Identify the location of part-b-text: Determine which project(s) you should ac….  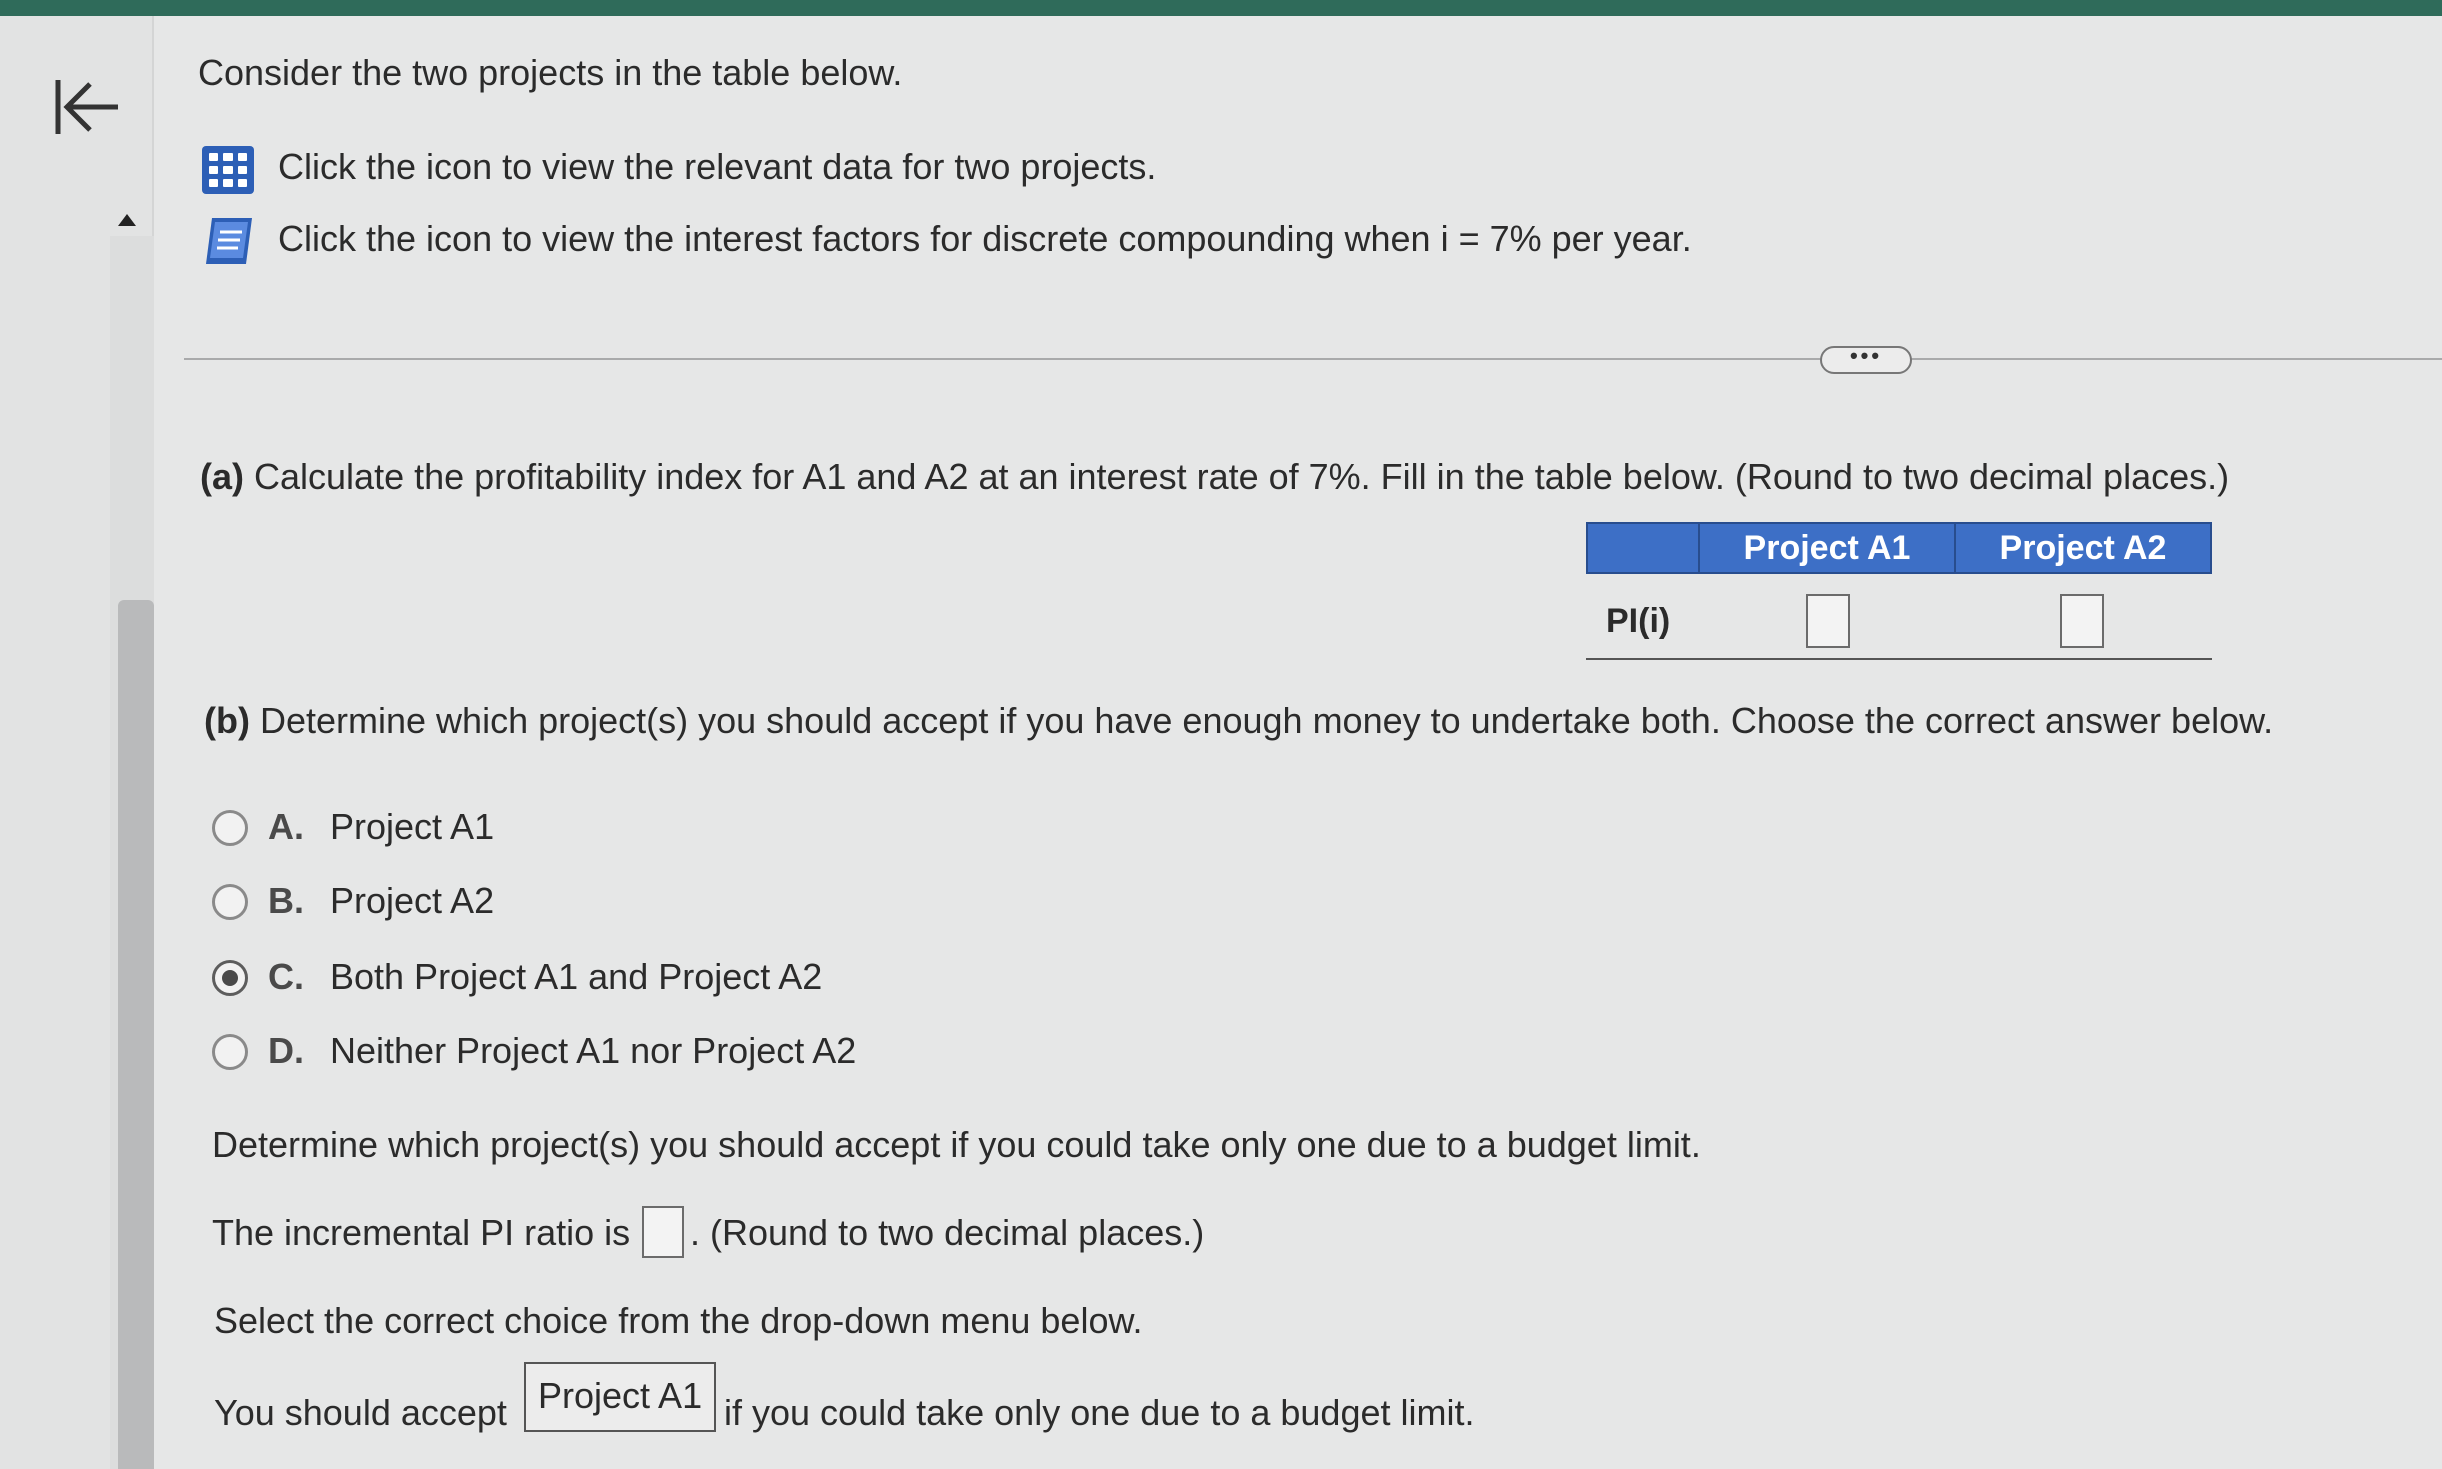
(1266, 720).